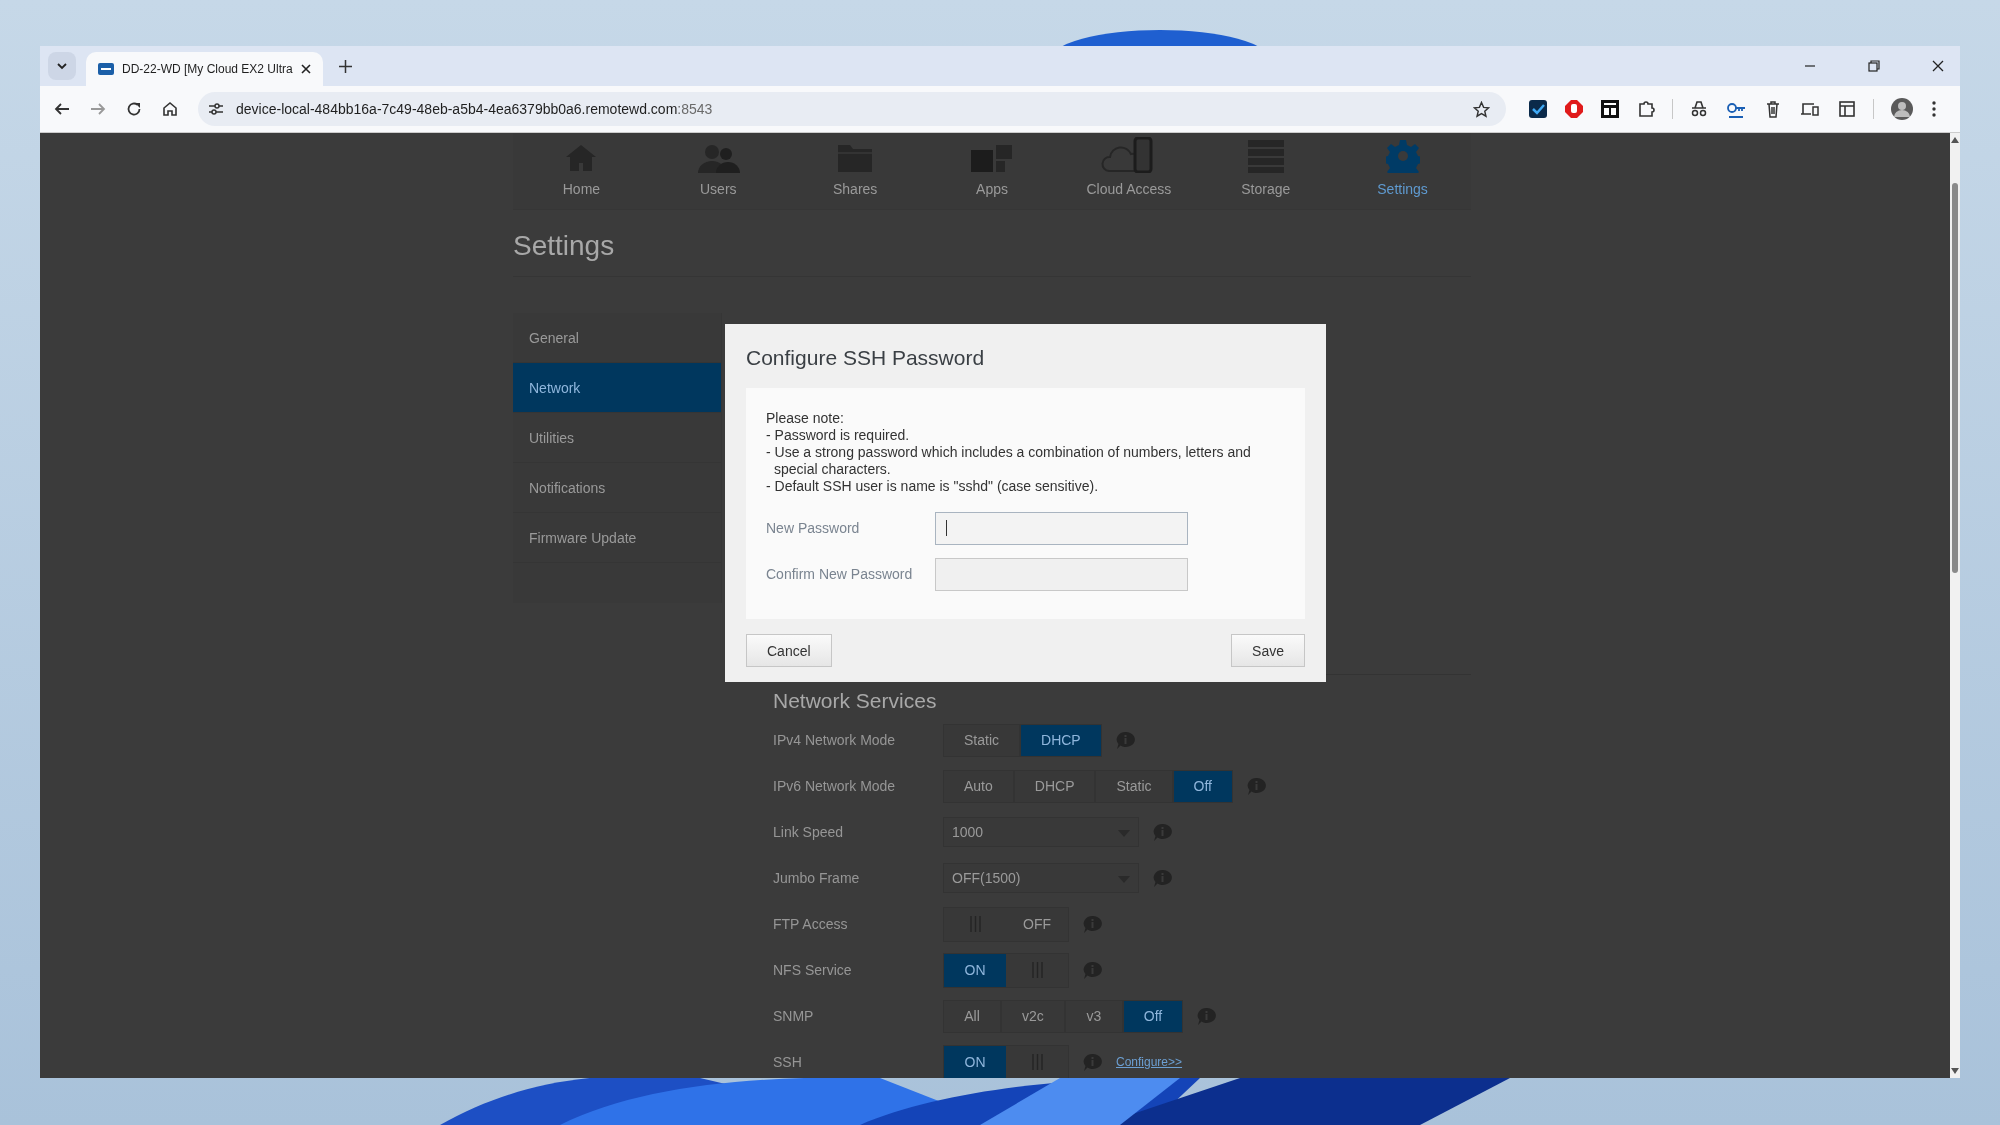 The width and height of the screenshot is (2000, 1125). I want to click on nav-item: Users, so click(718, 171).